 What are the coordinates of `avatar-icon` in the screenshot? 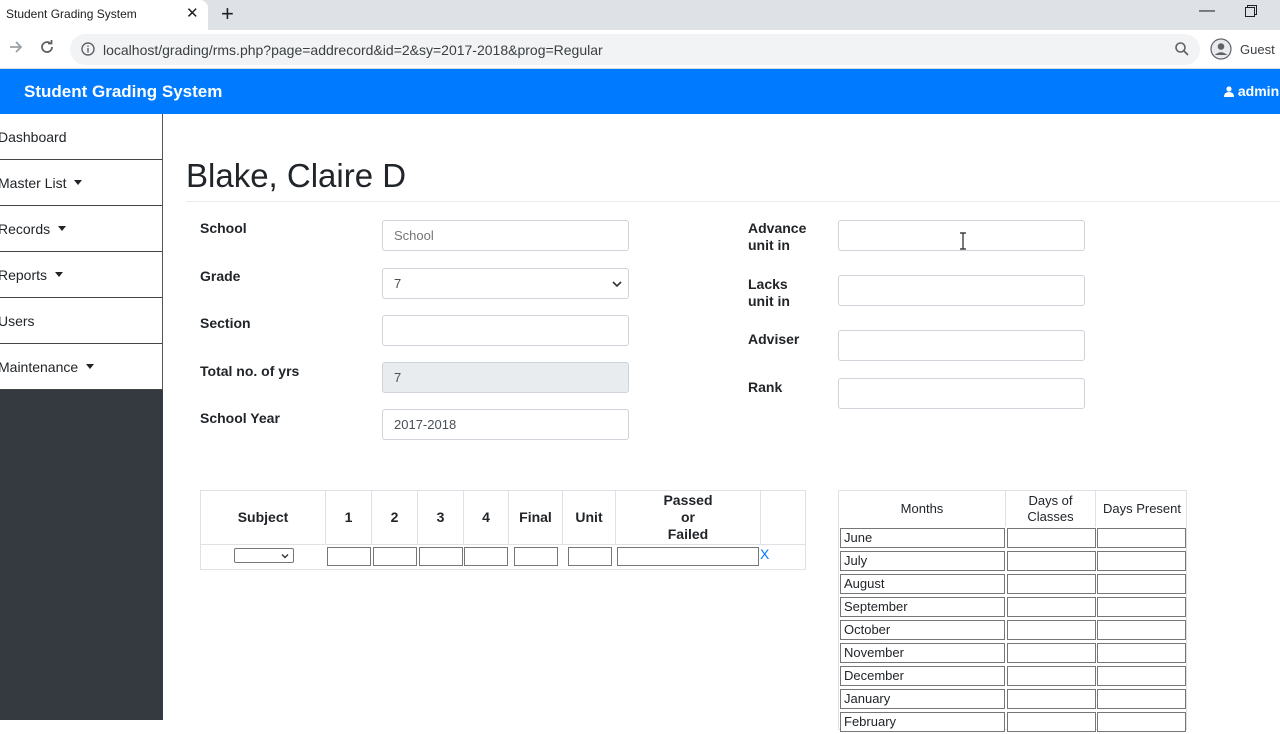 It's located at (1221, 49).